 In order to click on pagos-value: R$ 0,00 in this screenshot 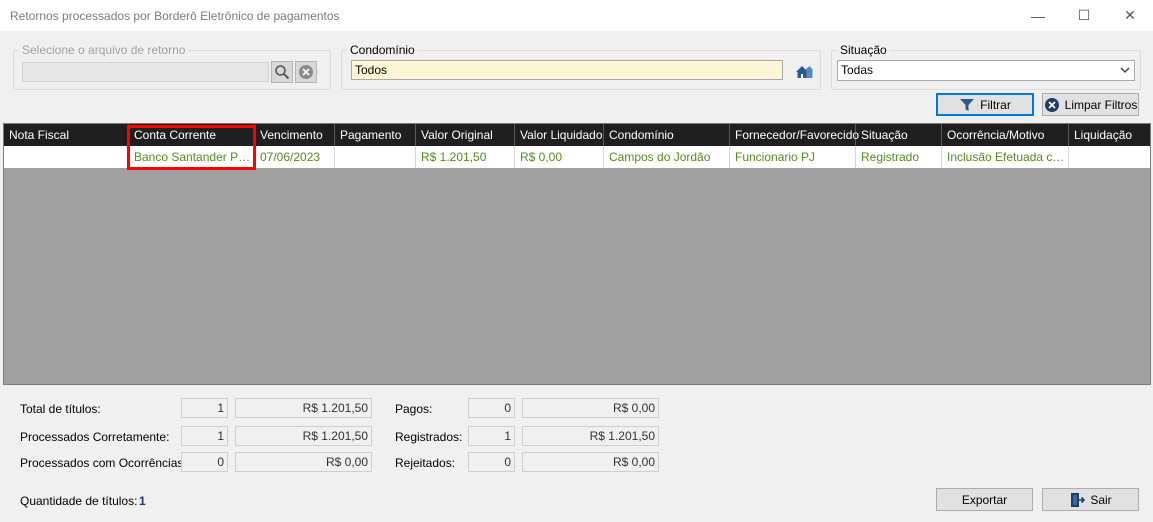, I will do `click(590, 408)`.